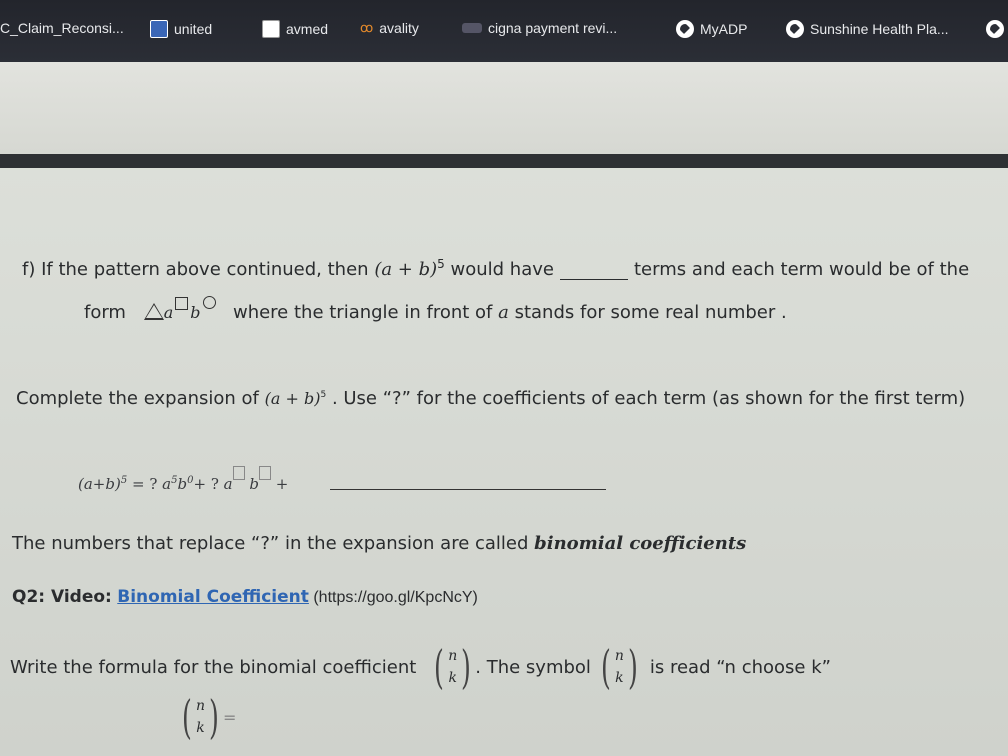 The width and height of the screenshot is (1008, 756). I want to click on expansion-answer-line, so click(468, 489).